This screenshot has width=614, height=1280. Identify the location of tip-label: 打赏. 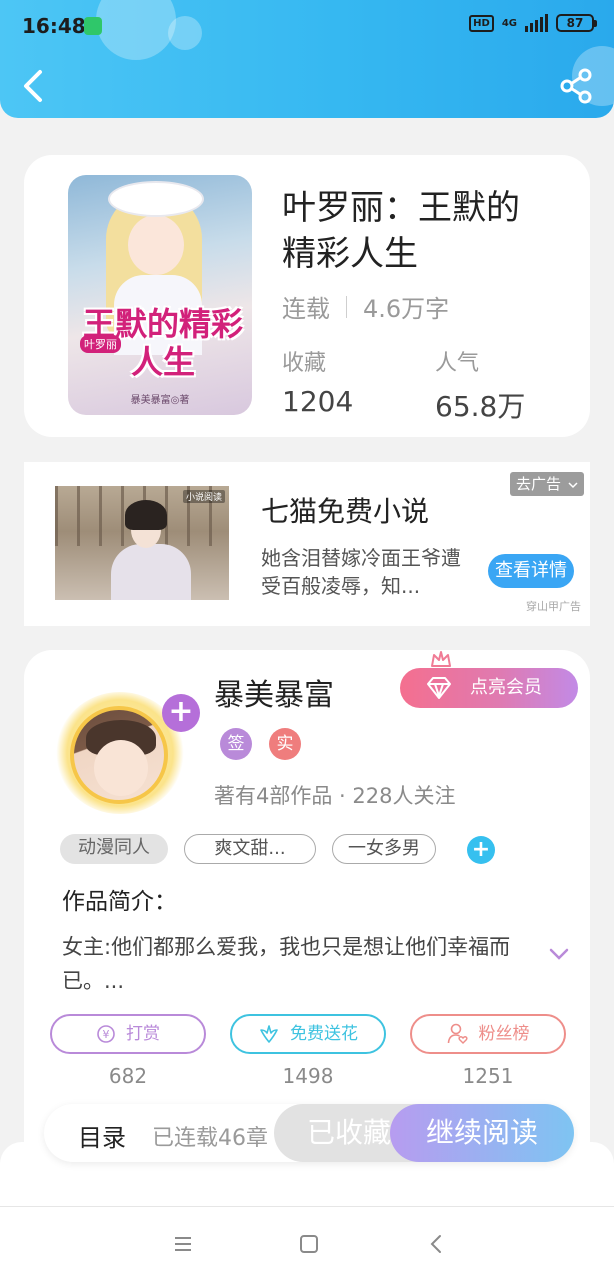
(143, 1034).